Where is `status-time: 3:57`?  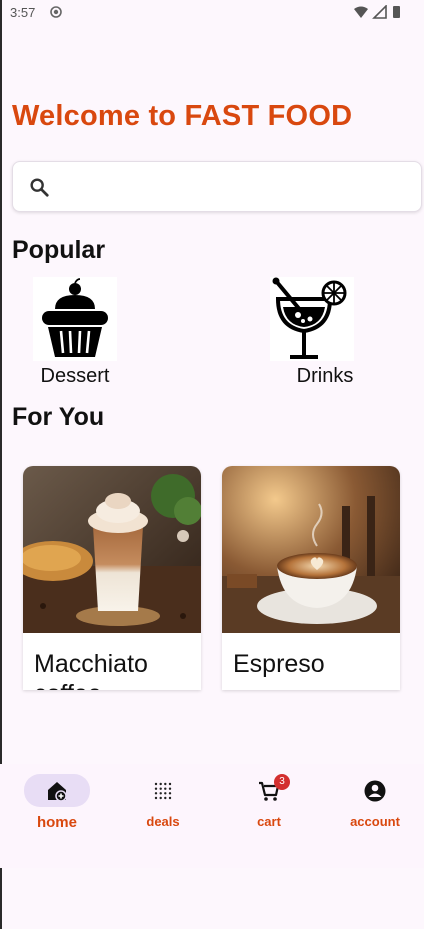
status-time: 3:57 is located at coordinates (23, 12).